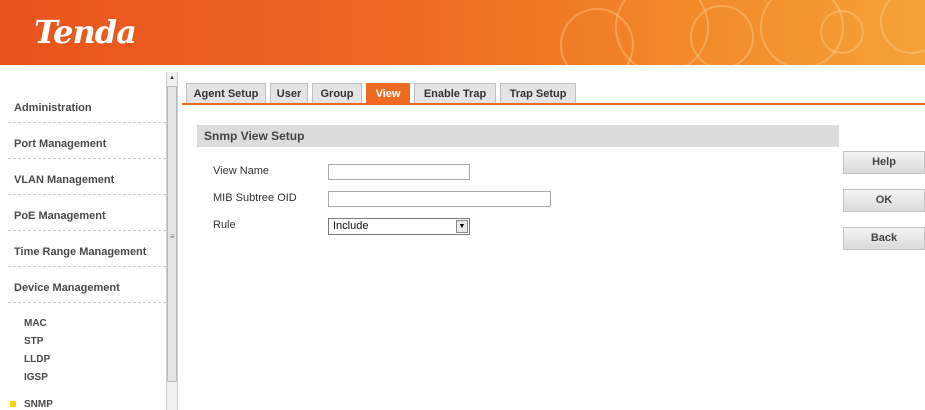  I want to click on tab-view: View, so click(388, 93).